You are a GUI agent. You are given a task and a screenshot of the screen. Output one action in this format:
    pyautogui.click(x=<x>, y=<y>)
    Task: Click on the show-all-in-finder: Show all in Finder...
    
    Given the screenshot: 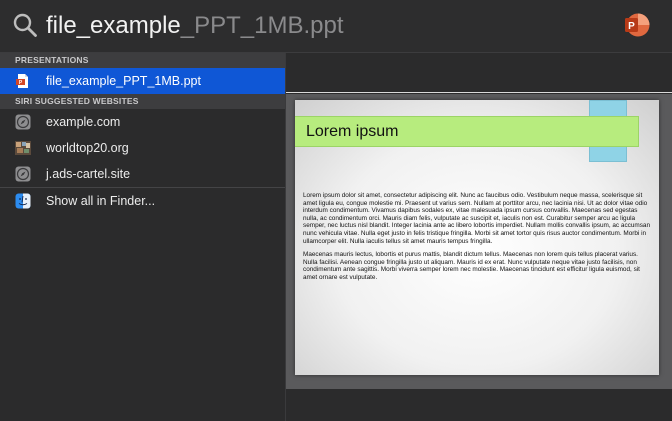 What is the action you would take?
    pyautogui.click(x=142, y=201)
    